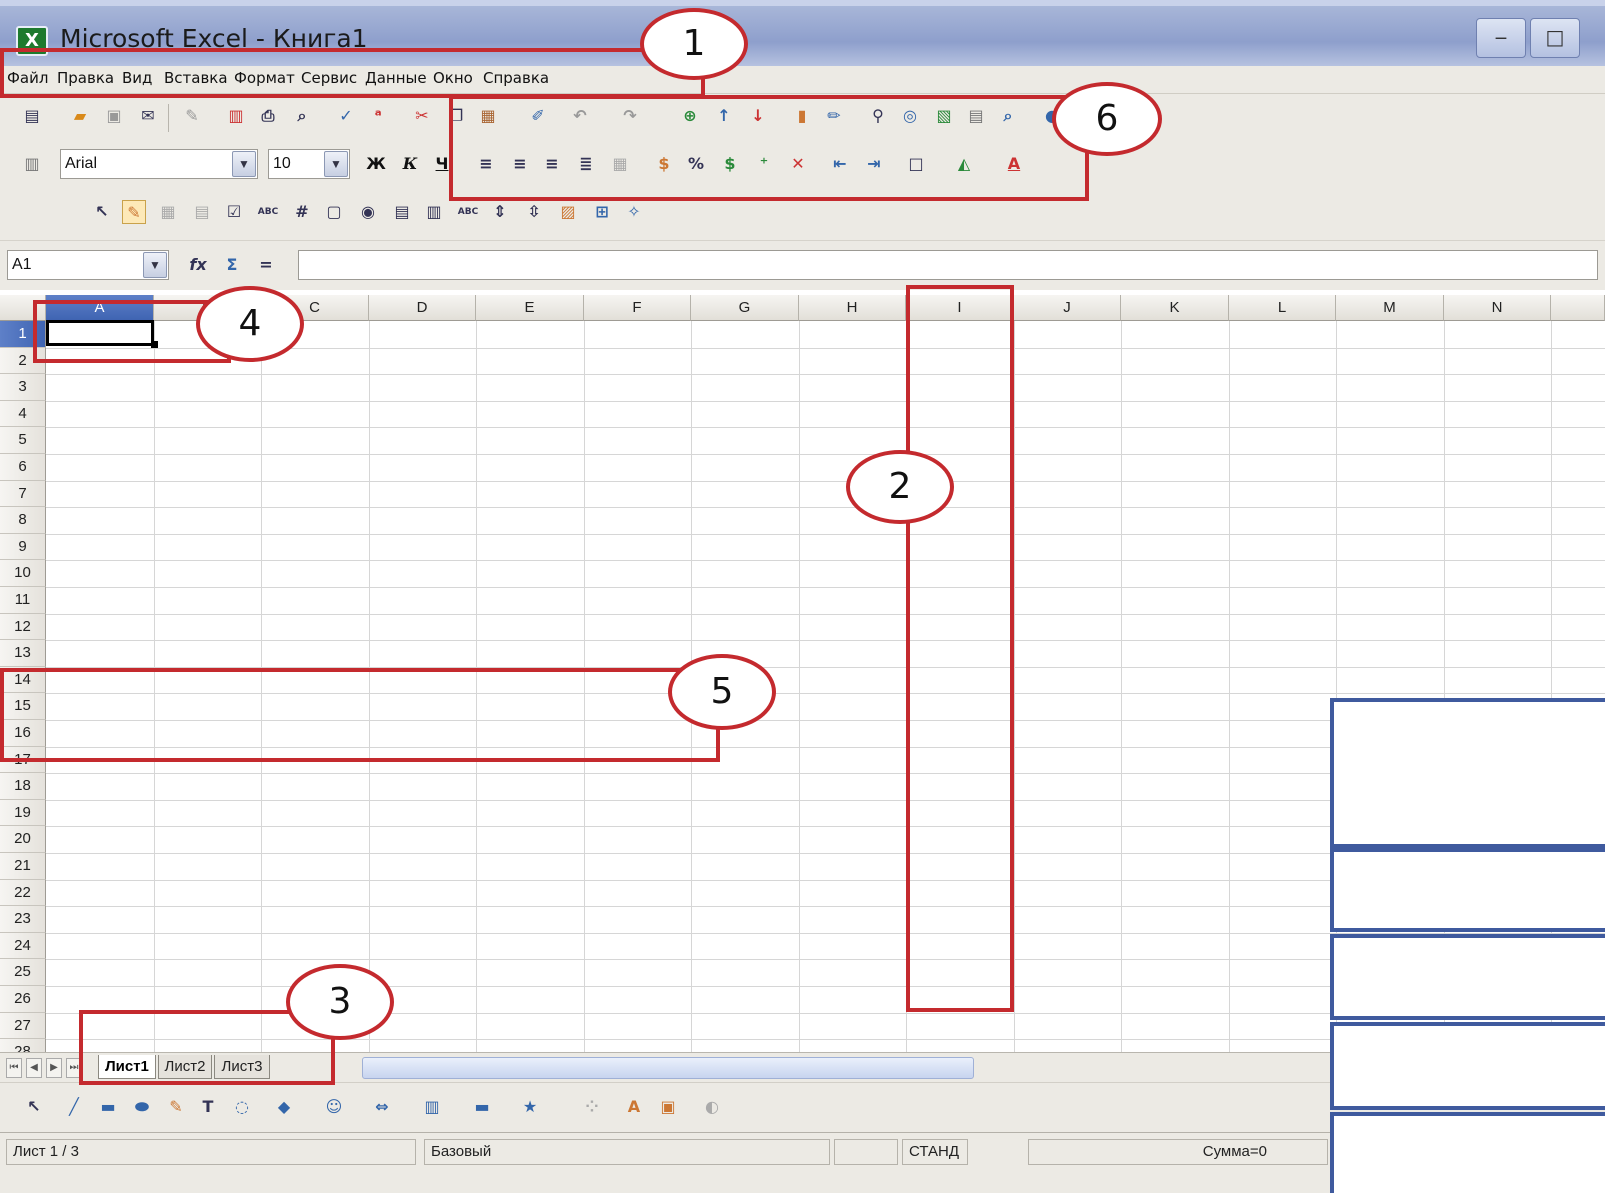 Image resolution: width=1605 pixels, height=1193 pixels. I want to click on row-header: 22, so click(23, 893).